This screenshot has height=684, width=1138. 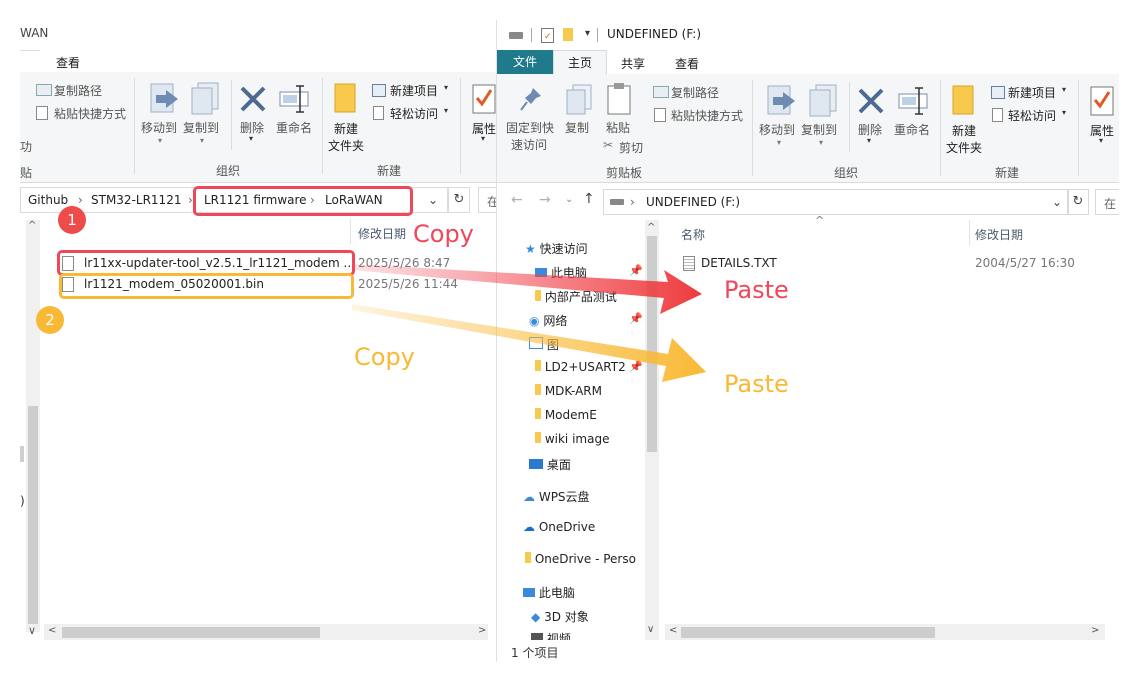 What do you see at coordinates (443, 234) in the screenshot?
I see `copy-label-red: Copy` at bounding box center [443, 234].